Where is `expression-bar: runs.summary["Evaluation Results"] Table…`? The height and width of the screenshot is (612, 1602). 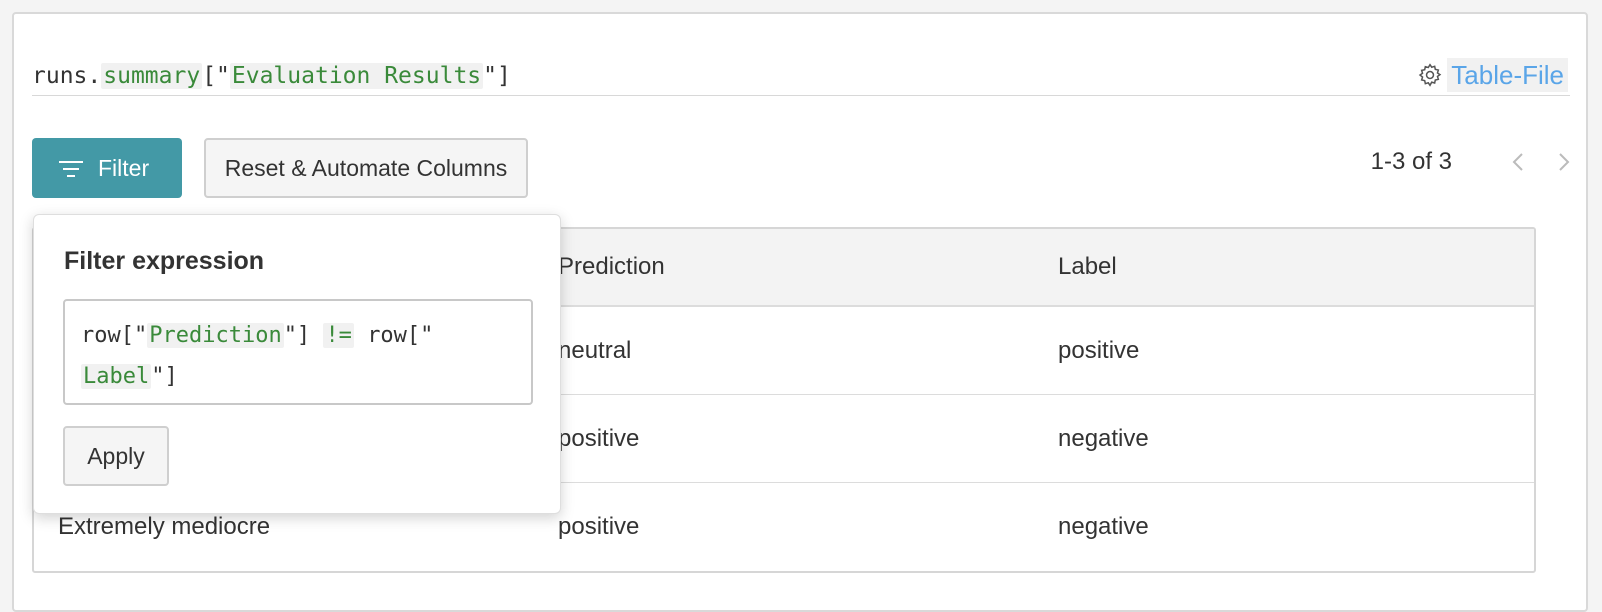 expression-bar: runs.summary["Evaluation Results"] Table… is located at coordinates (801, 76).